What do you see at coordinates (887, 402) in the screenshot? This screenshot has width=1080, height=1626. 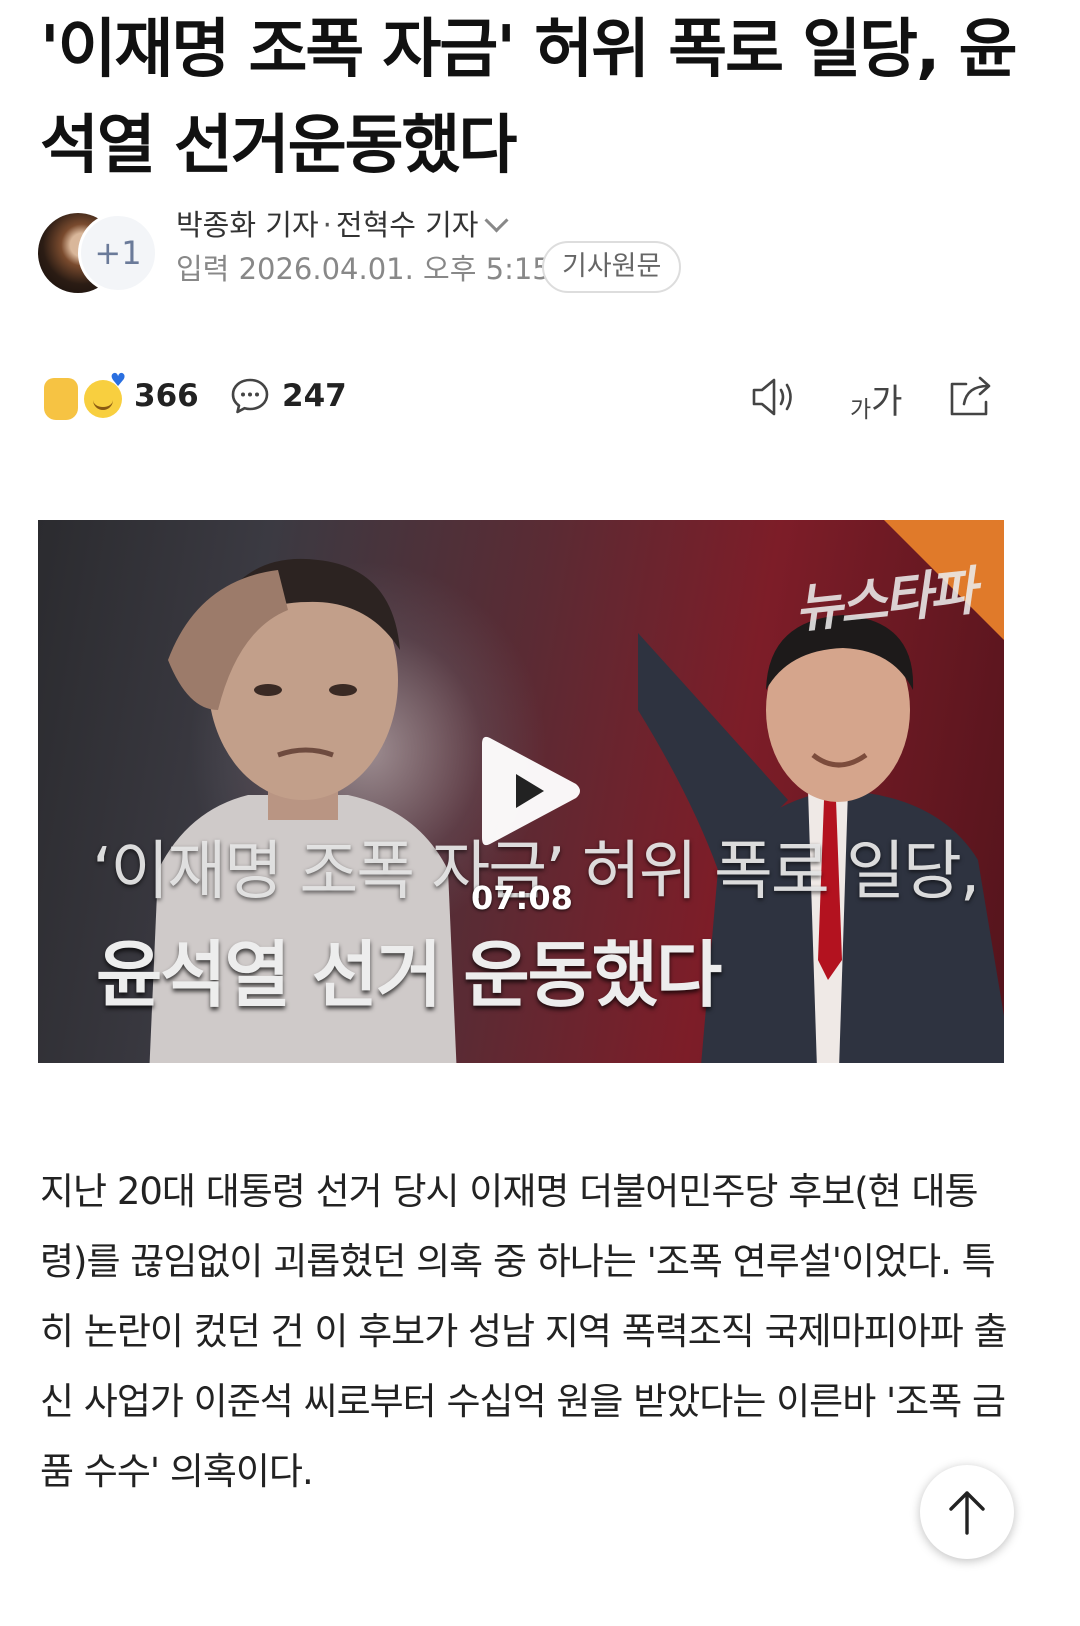 I see `font-size-large-label: 가` at bounding box center [887, 402].